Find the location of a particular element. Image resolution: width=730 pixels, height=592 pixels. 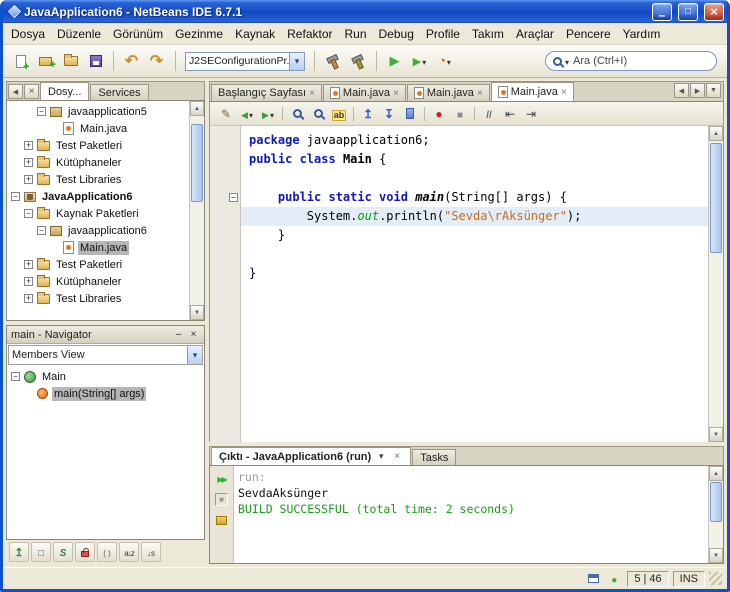

rerun-button is located at coordinates (222, 478).